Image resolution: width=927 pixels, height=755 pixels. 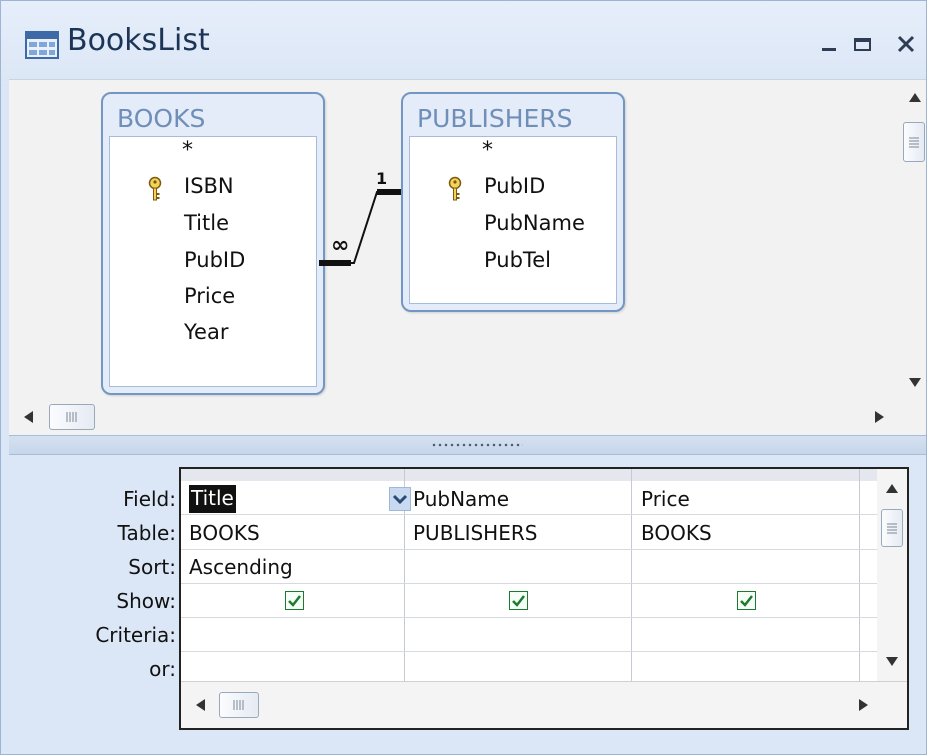 What do you see at coordinates (913, 239) in the screenshot?
I see `table-pane-vertical-scrollbar` at bounding box center [913, 239].